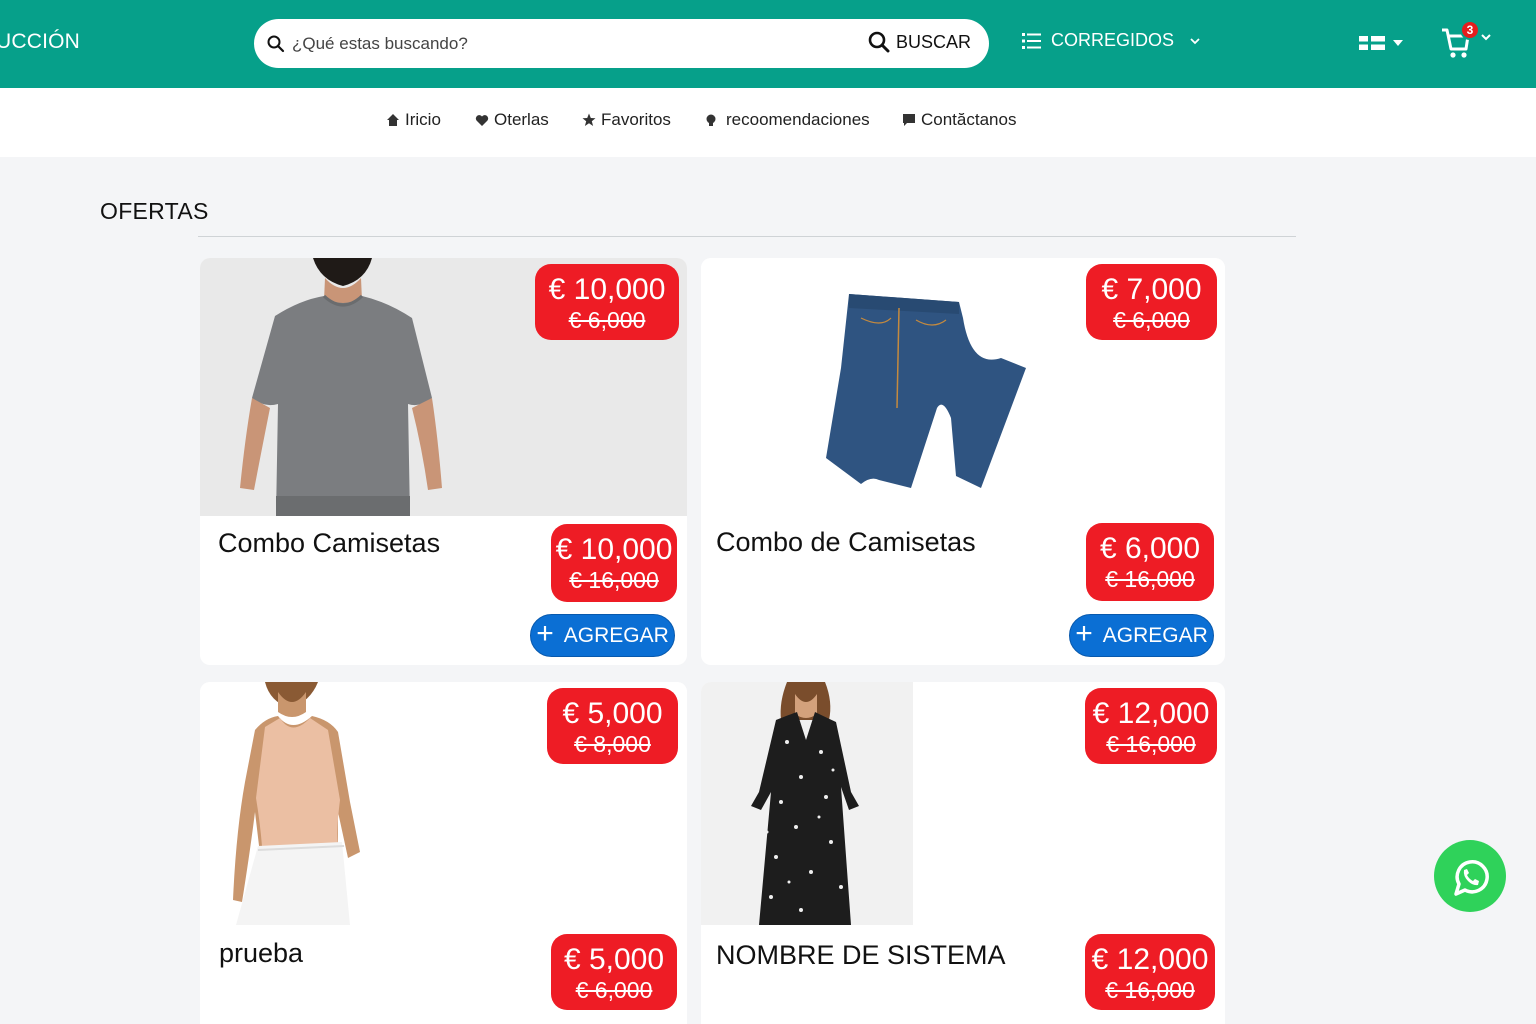 This screenshot has height=1024, width=1536. I want to click on price-tag: € 10,000 € 16,000, so click(614, 563).